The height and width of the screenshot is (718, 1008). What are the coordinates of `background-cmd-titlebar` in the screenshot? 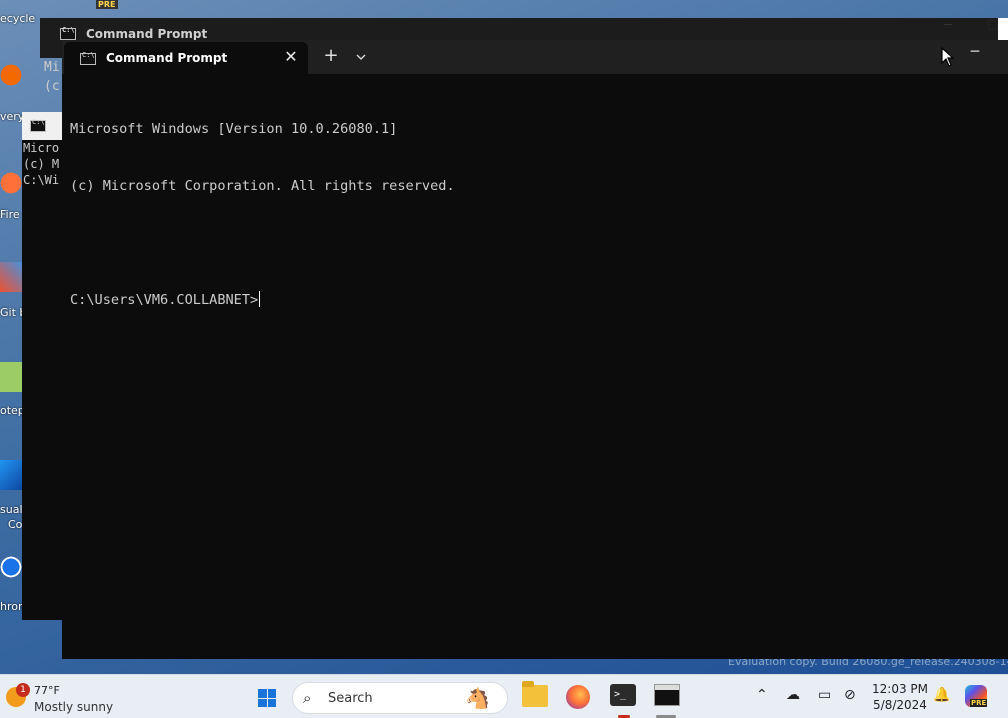 It's located at (42, 126).